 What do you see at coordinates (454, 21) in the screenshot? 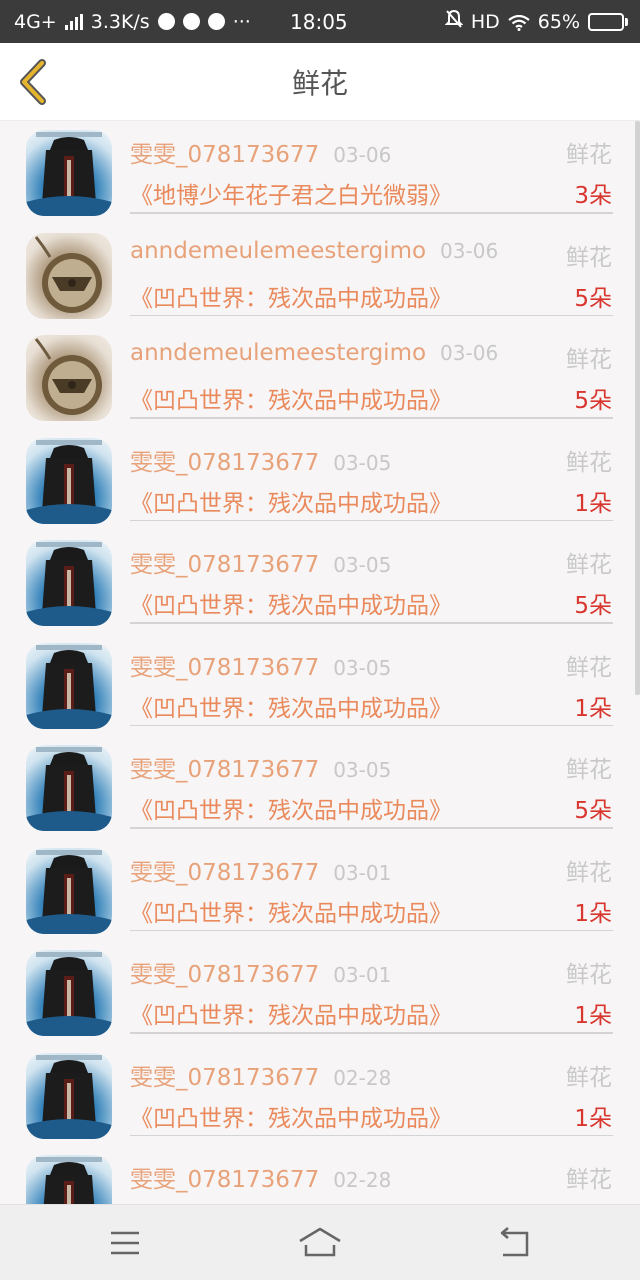
I see `bell-muted-icon` at bounding box center [454, 21].